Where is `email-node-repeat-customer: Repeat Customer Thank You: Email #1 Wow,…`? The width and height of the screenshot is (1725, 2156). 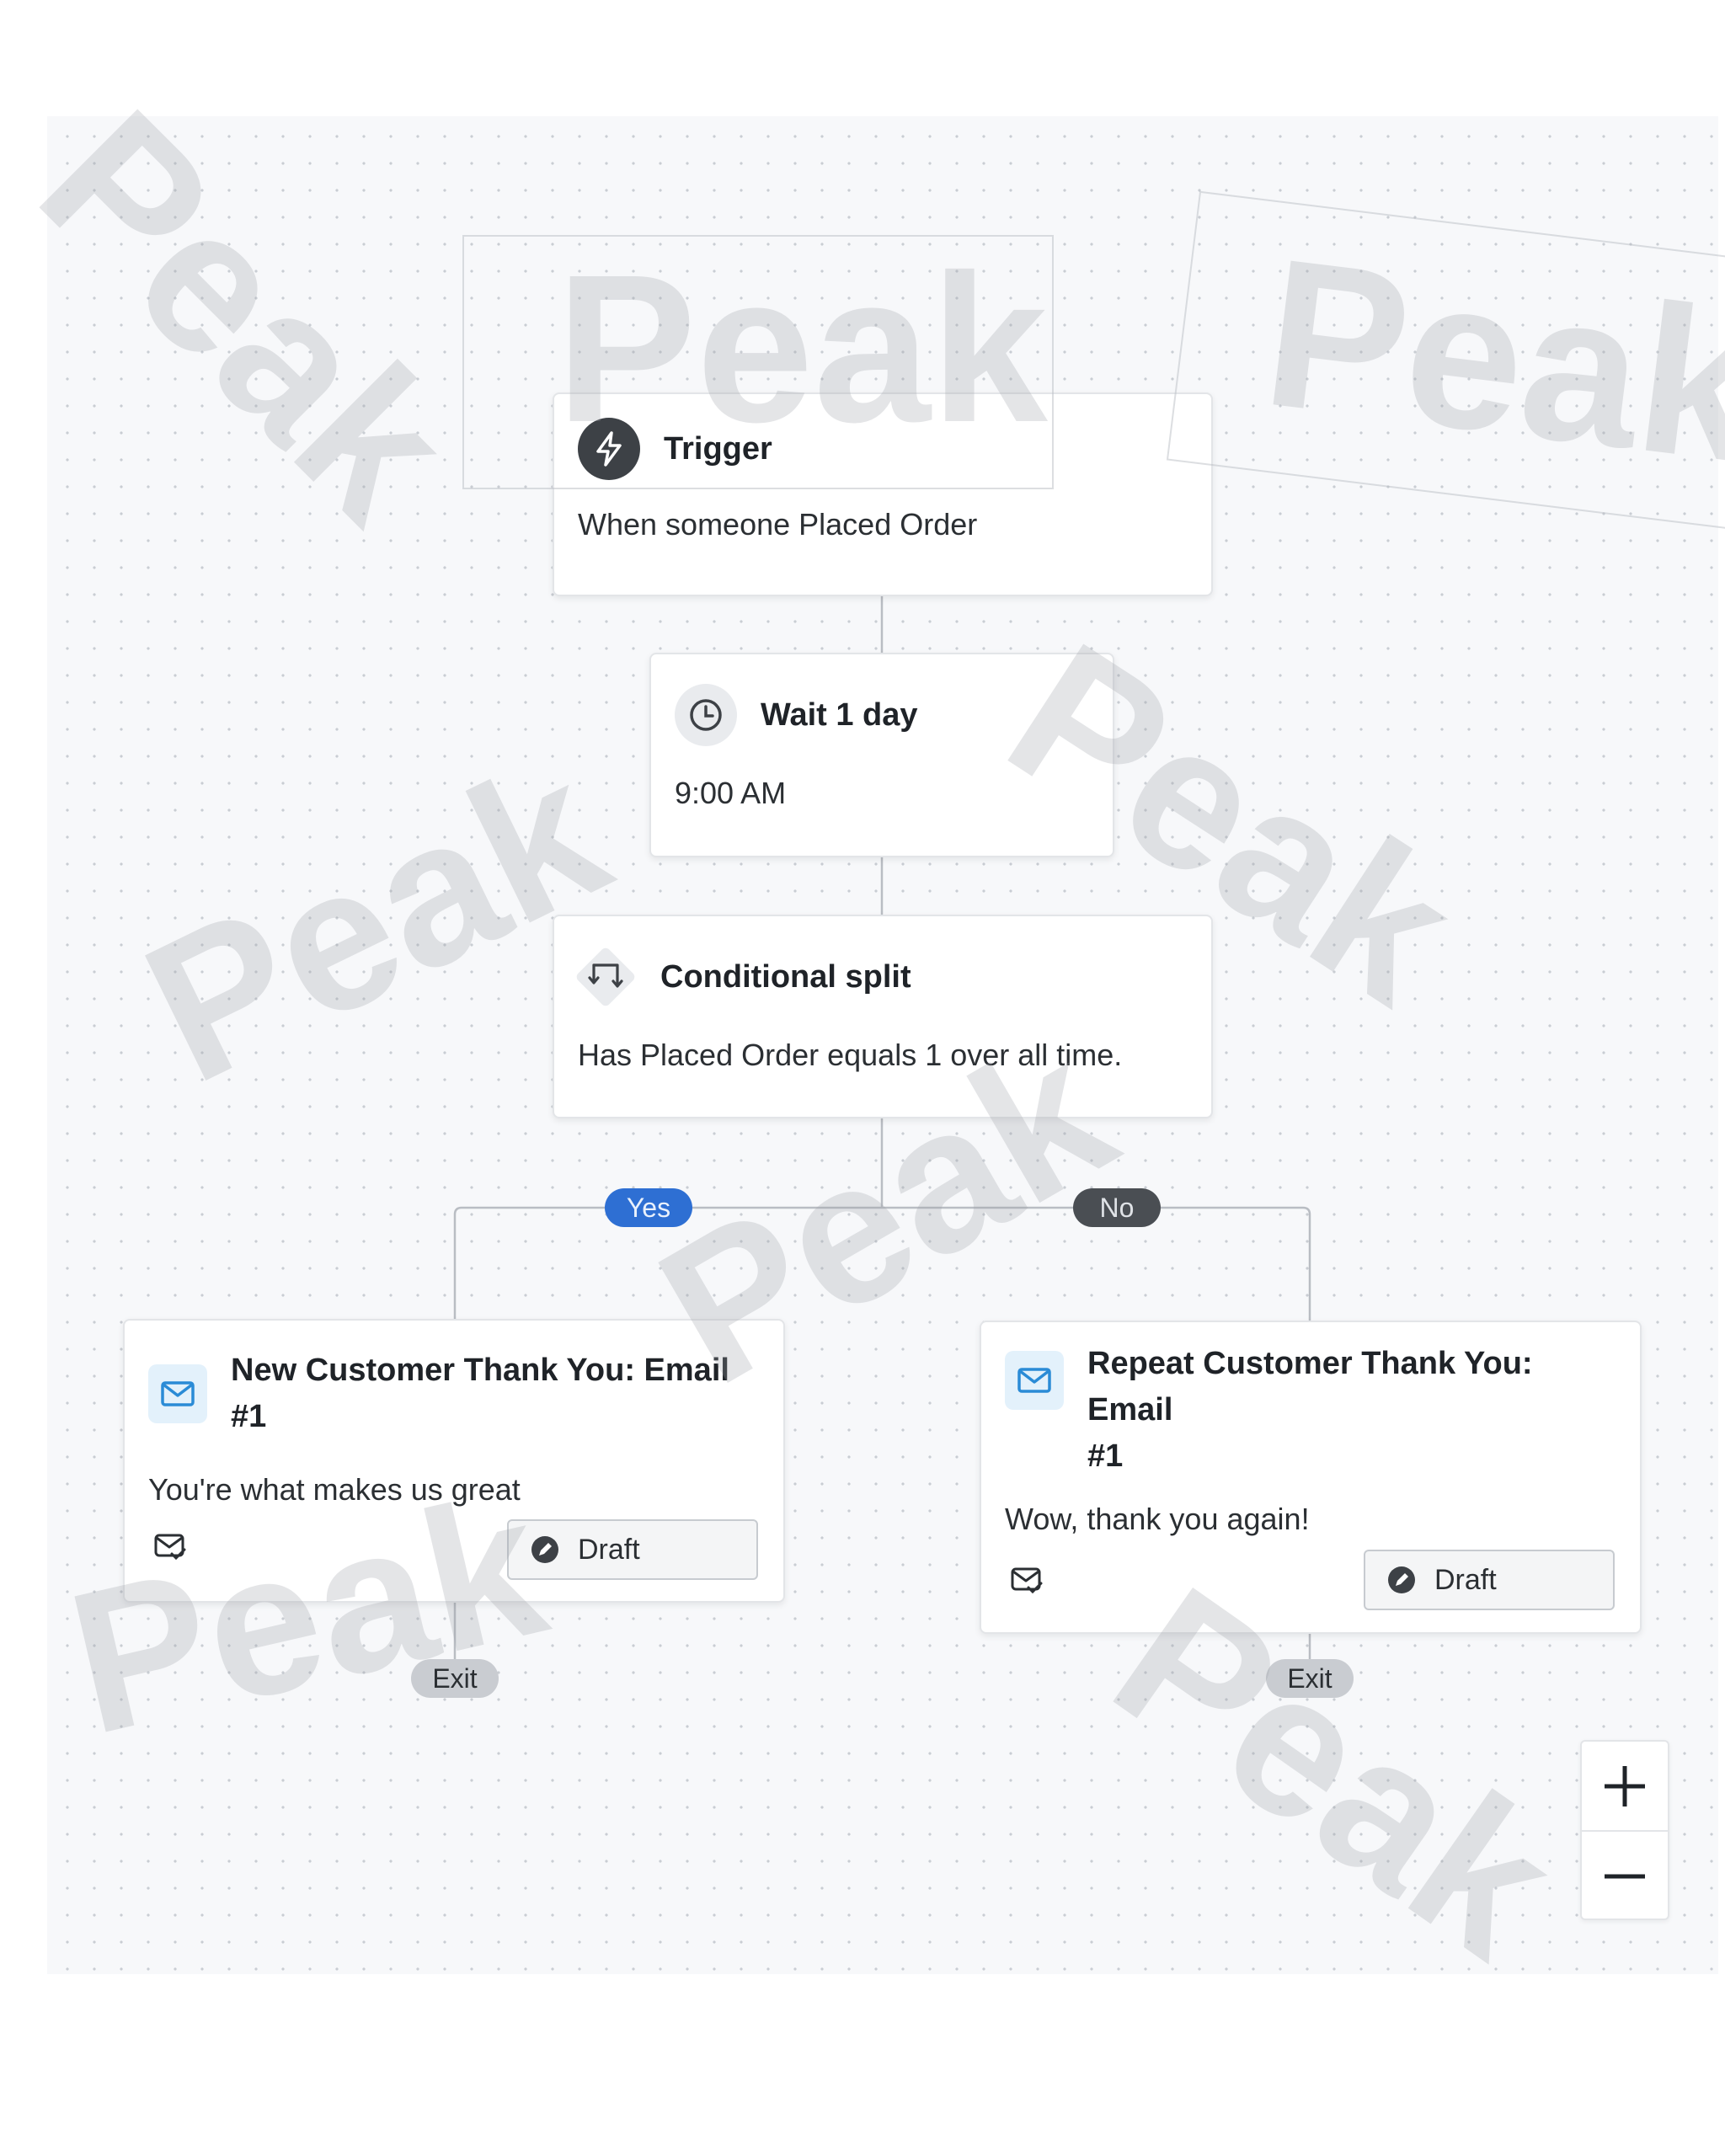 email-node-repeat-customer: Repeat Customer Thank You: Email #1 Wow,… is located at coordinates (1311, 1477).